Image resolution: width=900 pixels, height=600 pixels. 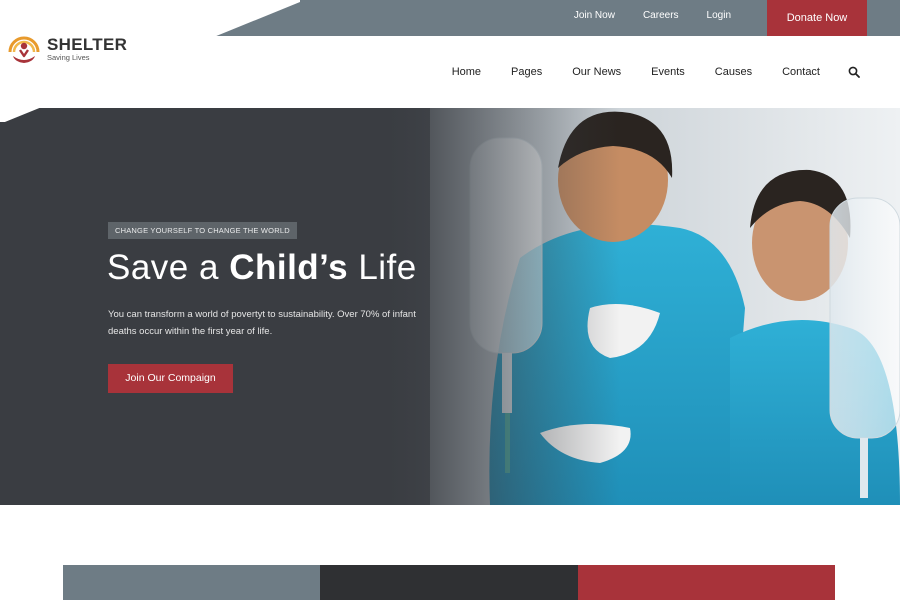 I want to click on donate-now-button: Donate Now, so click(x=817, y=18).